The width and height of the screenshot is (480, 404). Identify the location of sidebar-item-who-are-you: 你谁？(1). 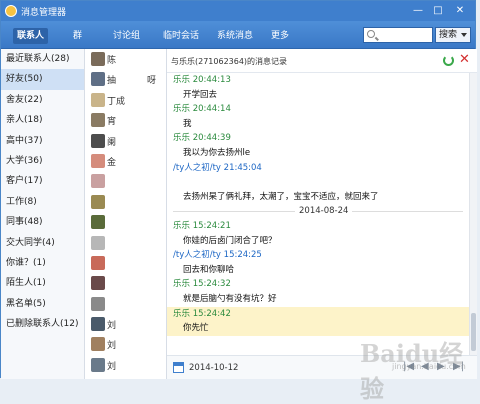
(42, 263).